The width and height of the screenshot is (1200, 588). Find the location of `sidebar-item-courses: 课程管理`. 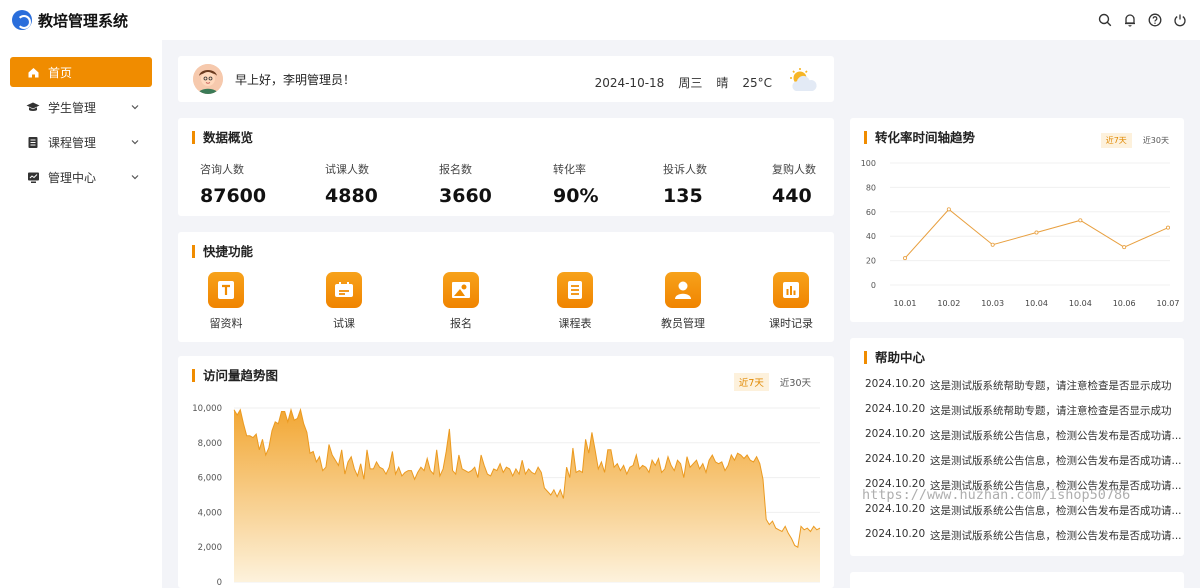

sidebar-item-courses: 课程管理 is located at coordinates (81, 142).